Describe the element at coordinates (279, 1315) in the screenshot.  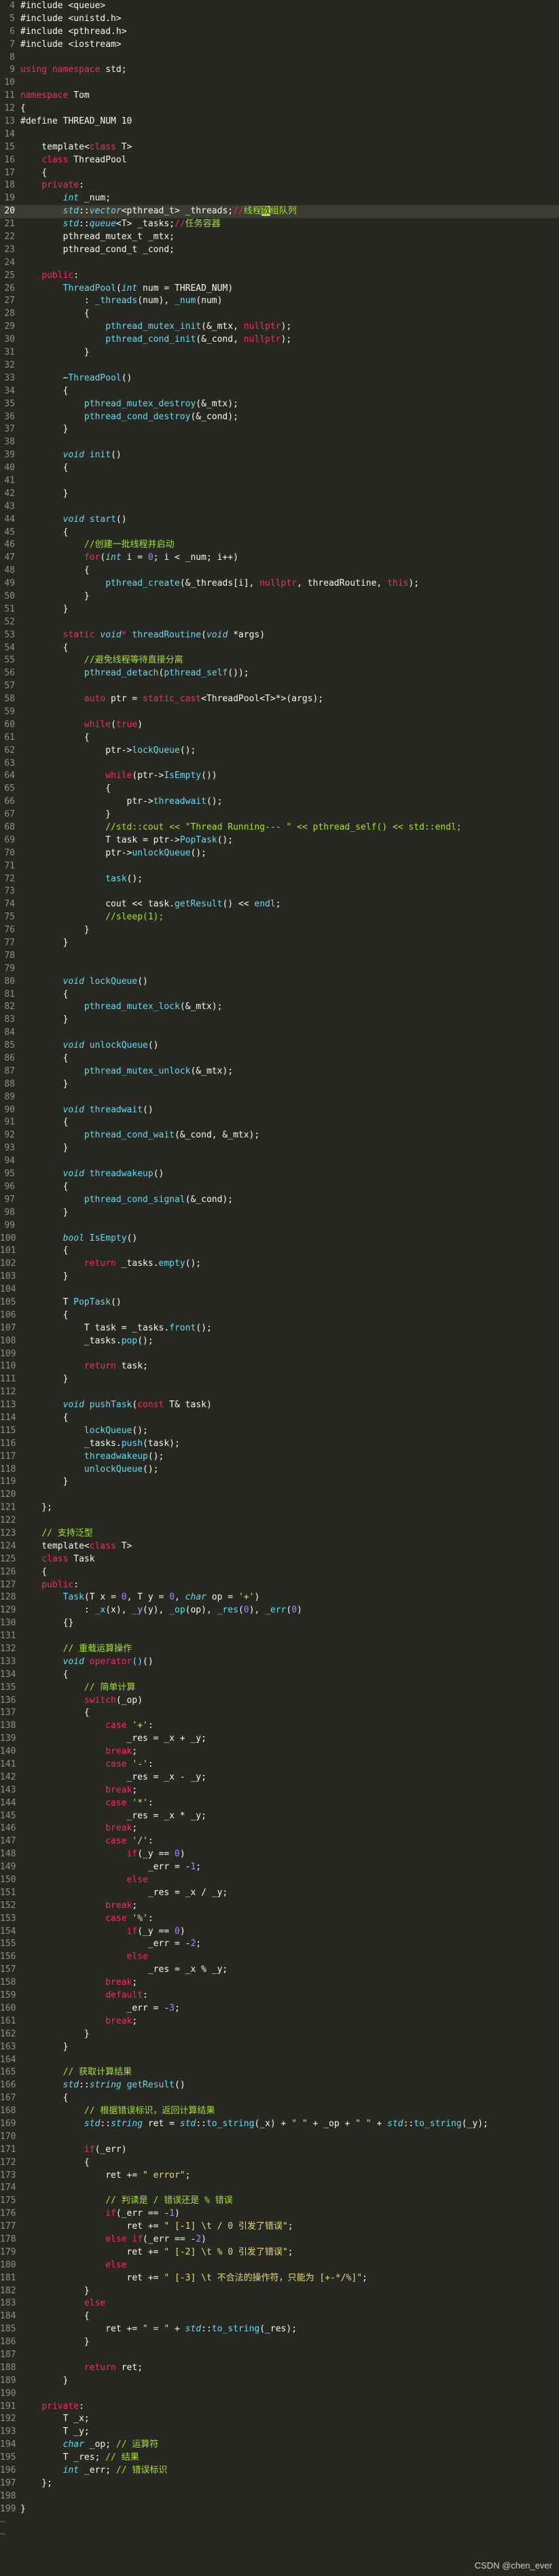
I see `code-line: 106 {` at that location.